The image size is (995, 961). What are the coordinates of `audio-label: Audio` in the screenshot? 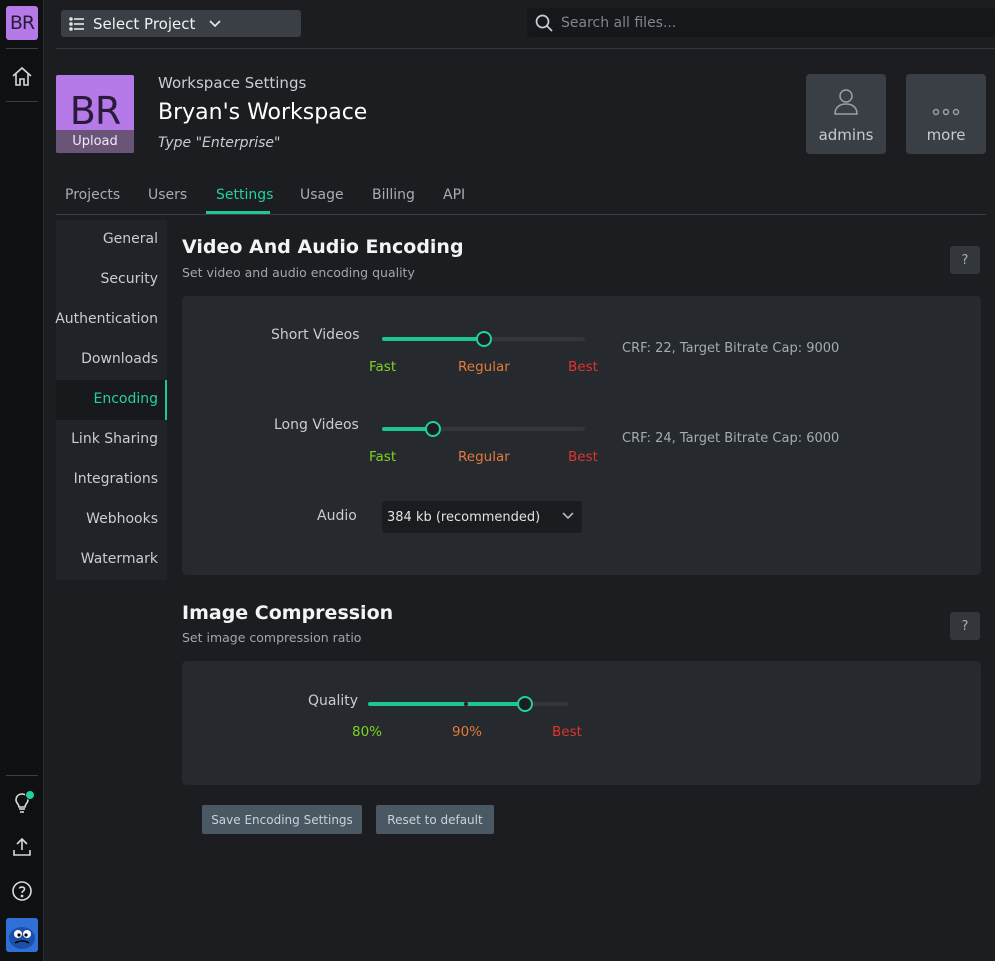 It's located at (337, 516).